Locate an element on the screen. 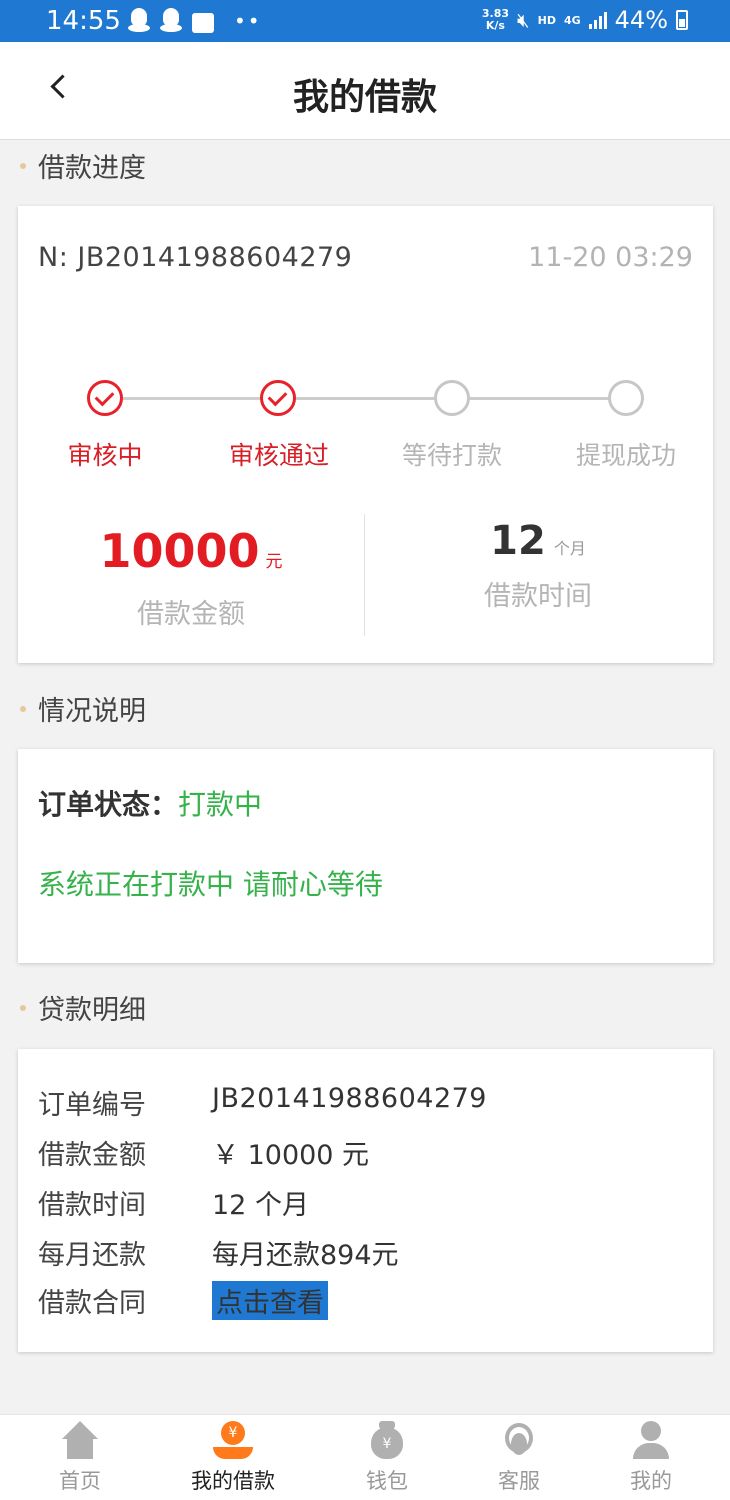 This screenshot has width=730, height=1500. page-title: 我的借款 is located at coordinates (364, 97).